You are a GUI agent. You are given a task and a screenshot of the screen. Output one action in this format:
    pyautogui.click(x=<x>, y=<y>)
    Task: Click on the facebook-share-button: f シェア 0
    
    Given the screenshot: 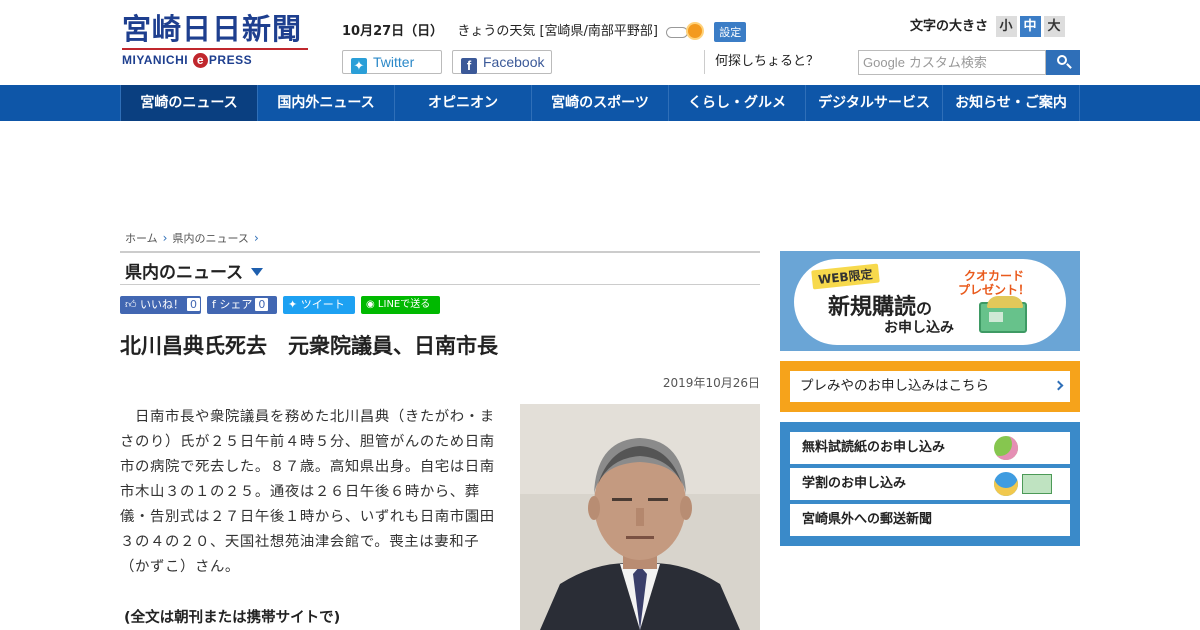 What is the action you would take?
    pyautogui.click(x=242, y=305)
    